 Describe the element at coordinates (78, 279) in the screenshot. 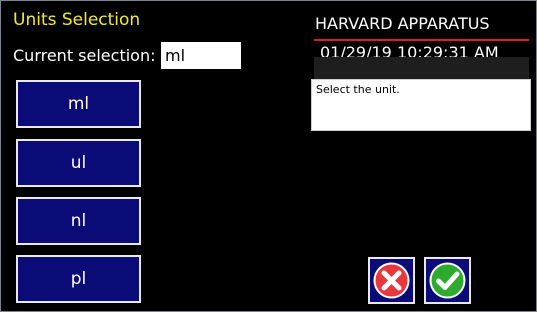

I see `unit-button-pl: pl` at that location.